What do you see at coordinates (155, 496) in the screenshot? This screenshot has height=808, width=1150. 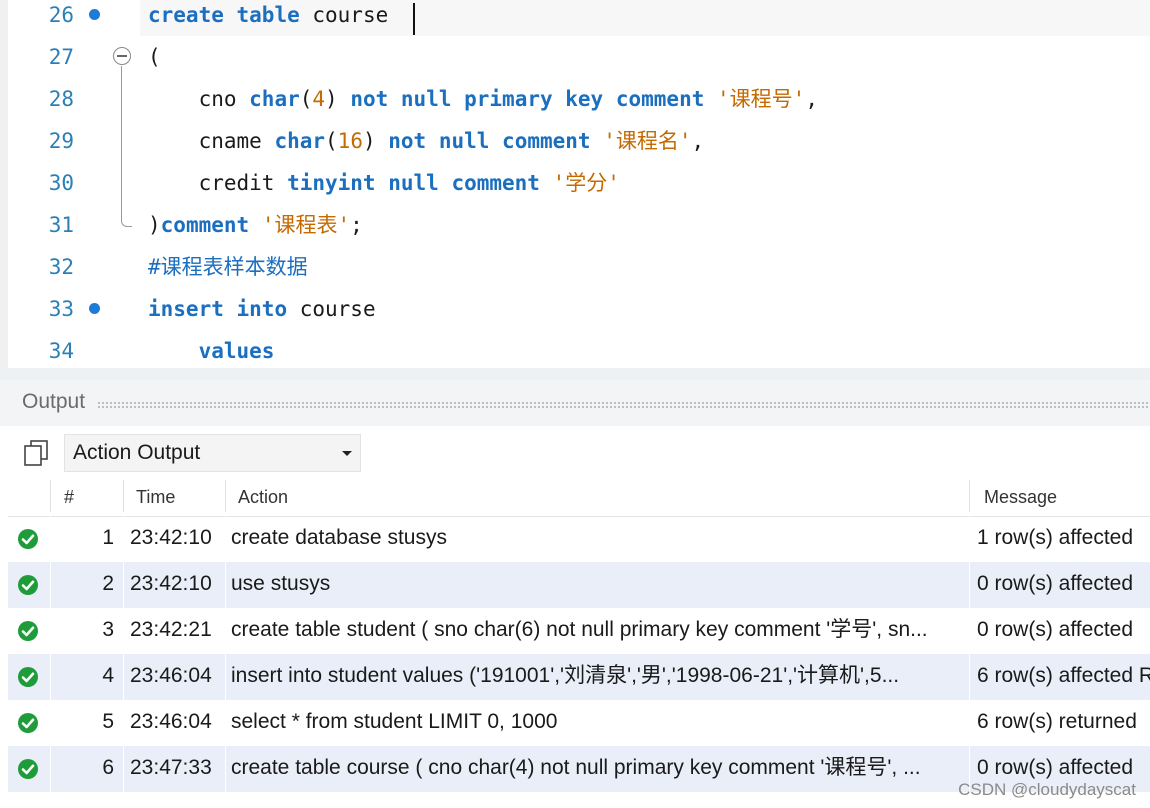 I see `column-header-time: Time` at bounding box center [155, 496].